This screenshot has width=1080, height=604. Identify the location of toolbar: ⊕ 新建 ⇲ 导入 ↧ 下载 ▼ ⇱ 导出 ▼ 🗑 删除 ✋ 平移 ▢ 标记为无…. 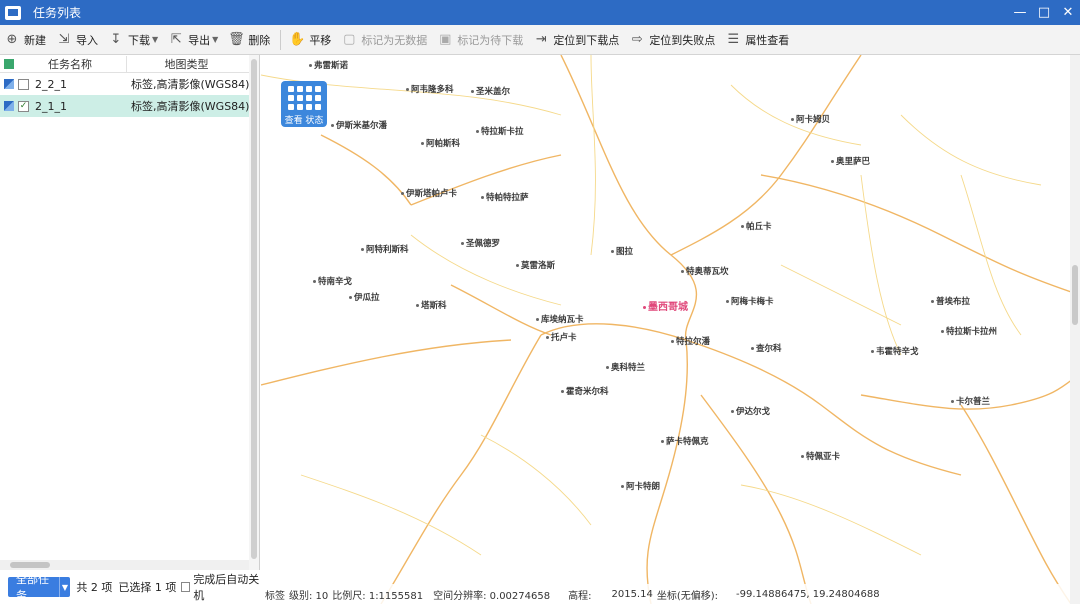
(540, 40).